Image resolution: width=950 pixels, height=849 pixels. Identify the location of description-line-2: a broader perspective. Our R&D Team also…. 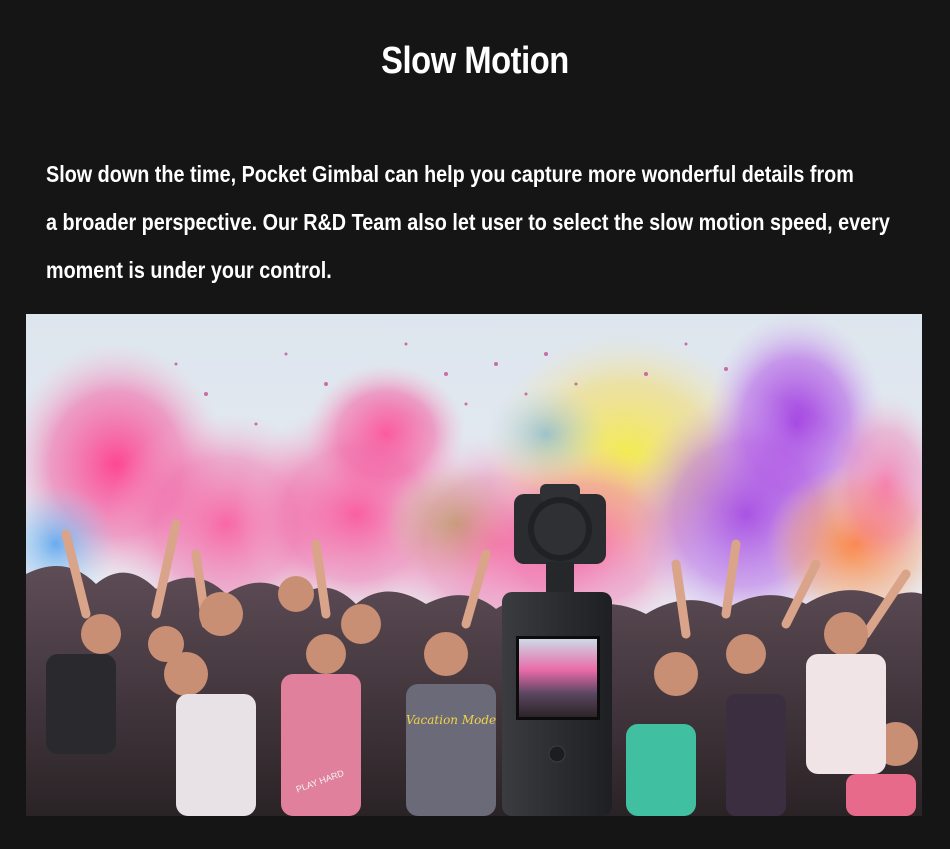
(468, 222).